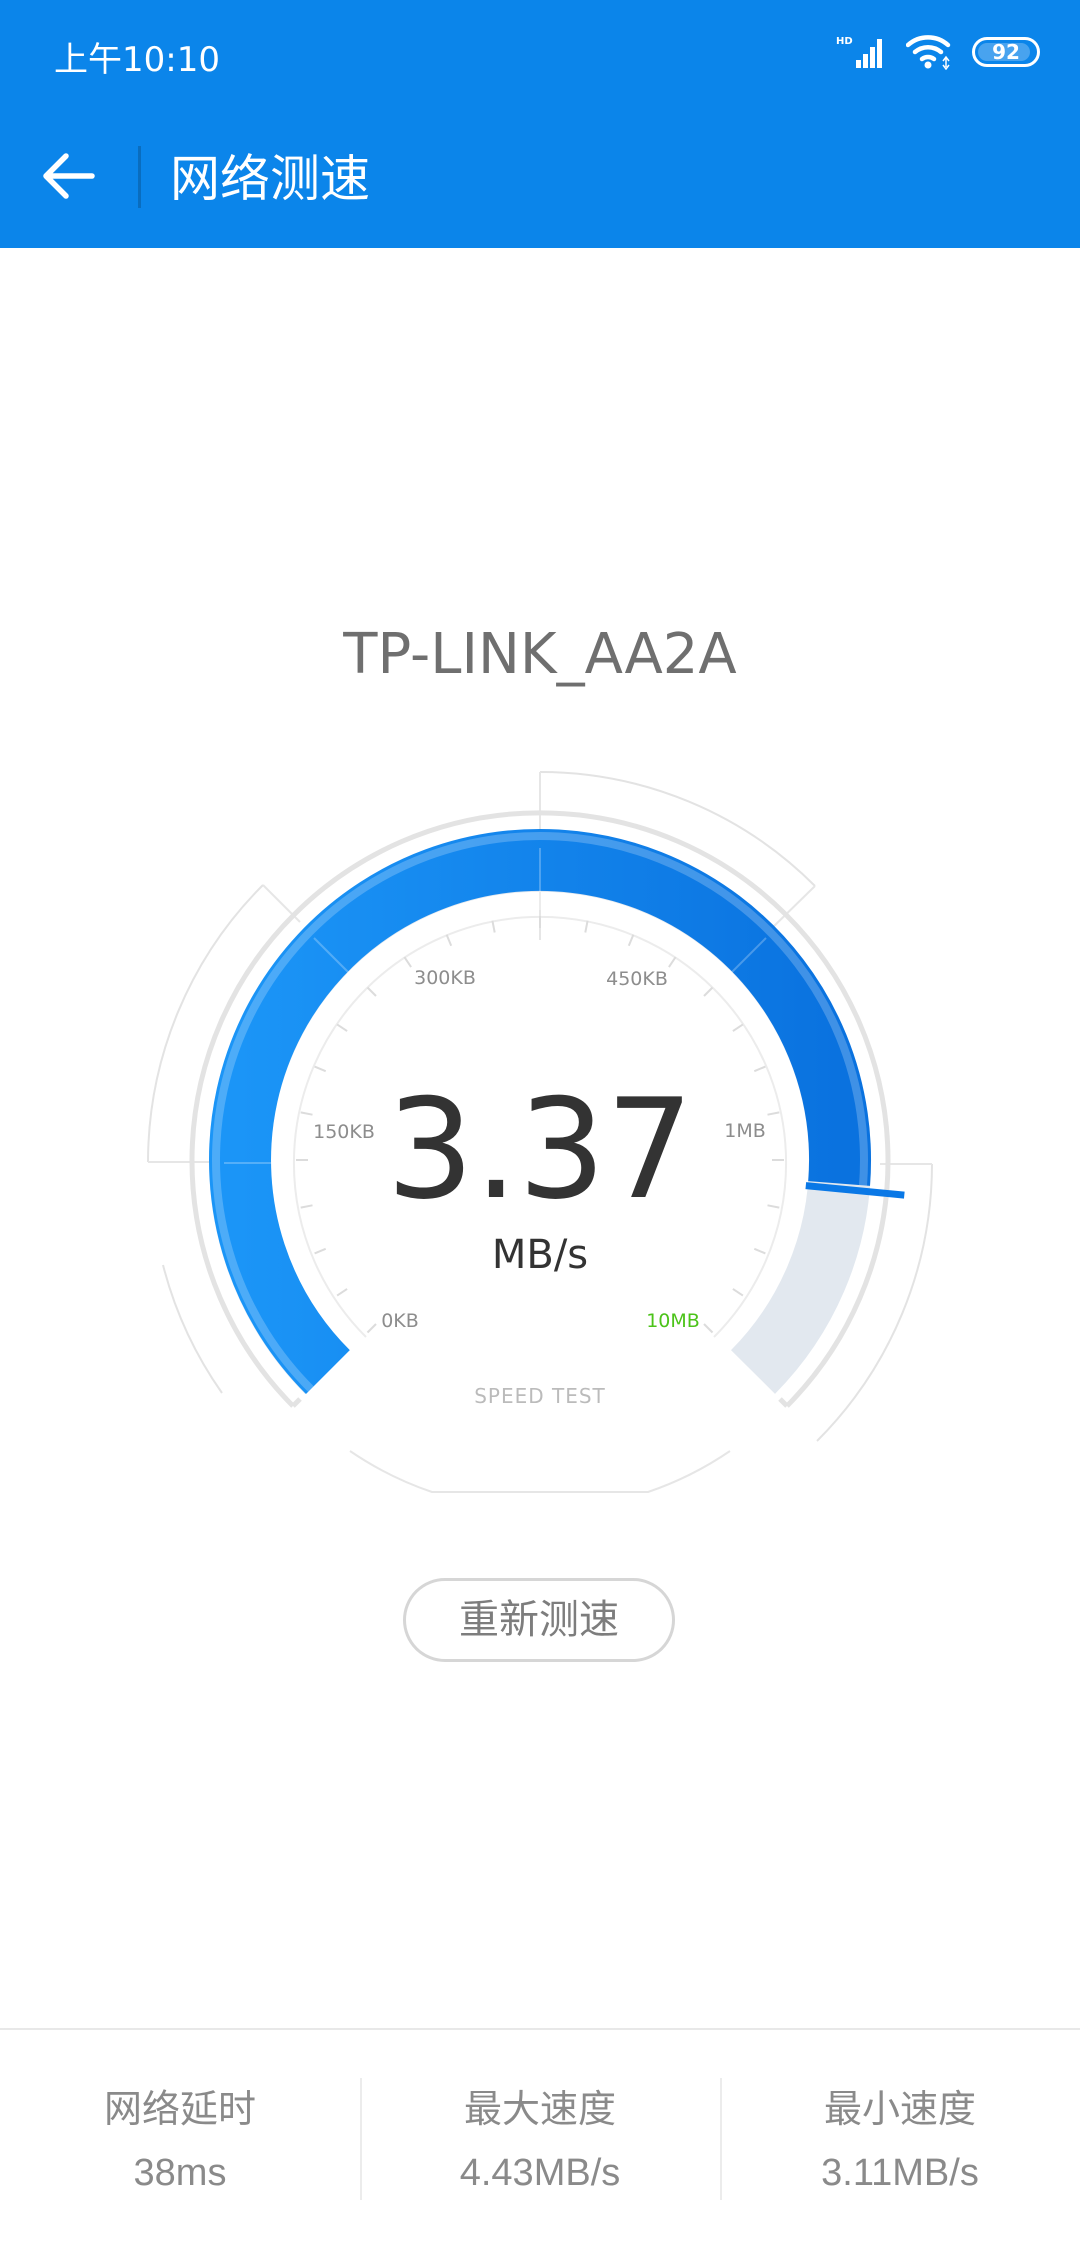 The width and height of the screenshot is (1080, 2248). Describe the element at coordinates (900, 2139) in the screenshot. I see `stat-min-speed: 最小速度 3.11MB/s` at that location.